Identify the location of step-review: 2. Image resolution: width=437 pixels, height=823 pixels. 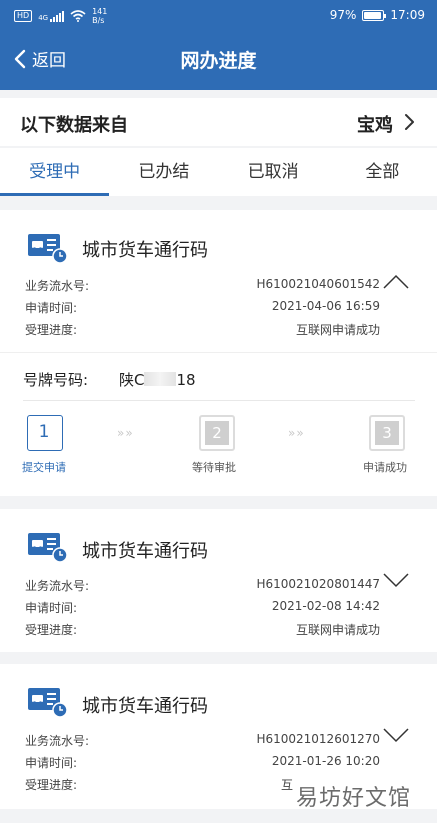
(217, 433).